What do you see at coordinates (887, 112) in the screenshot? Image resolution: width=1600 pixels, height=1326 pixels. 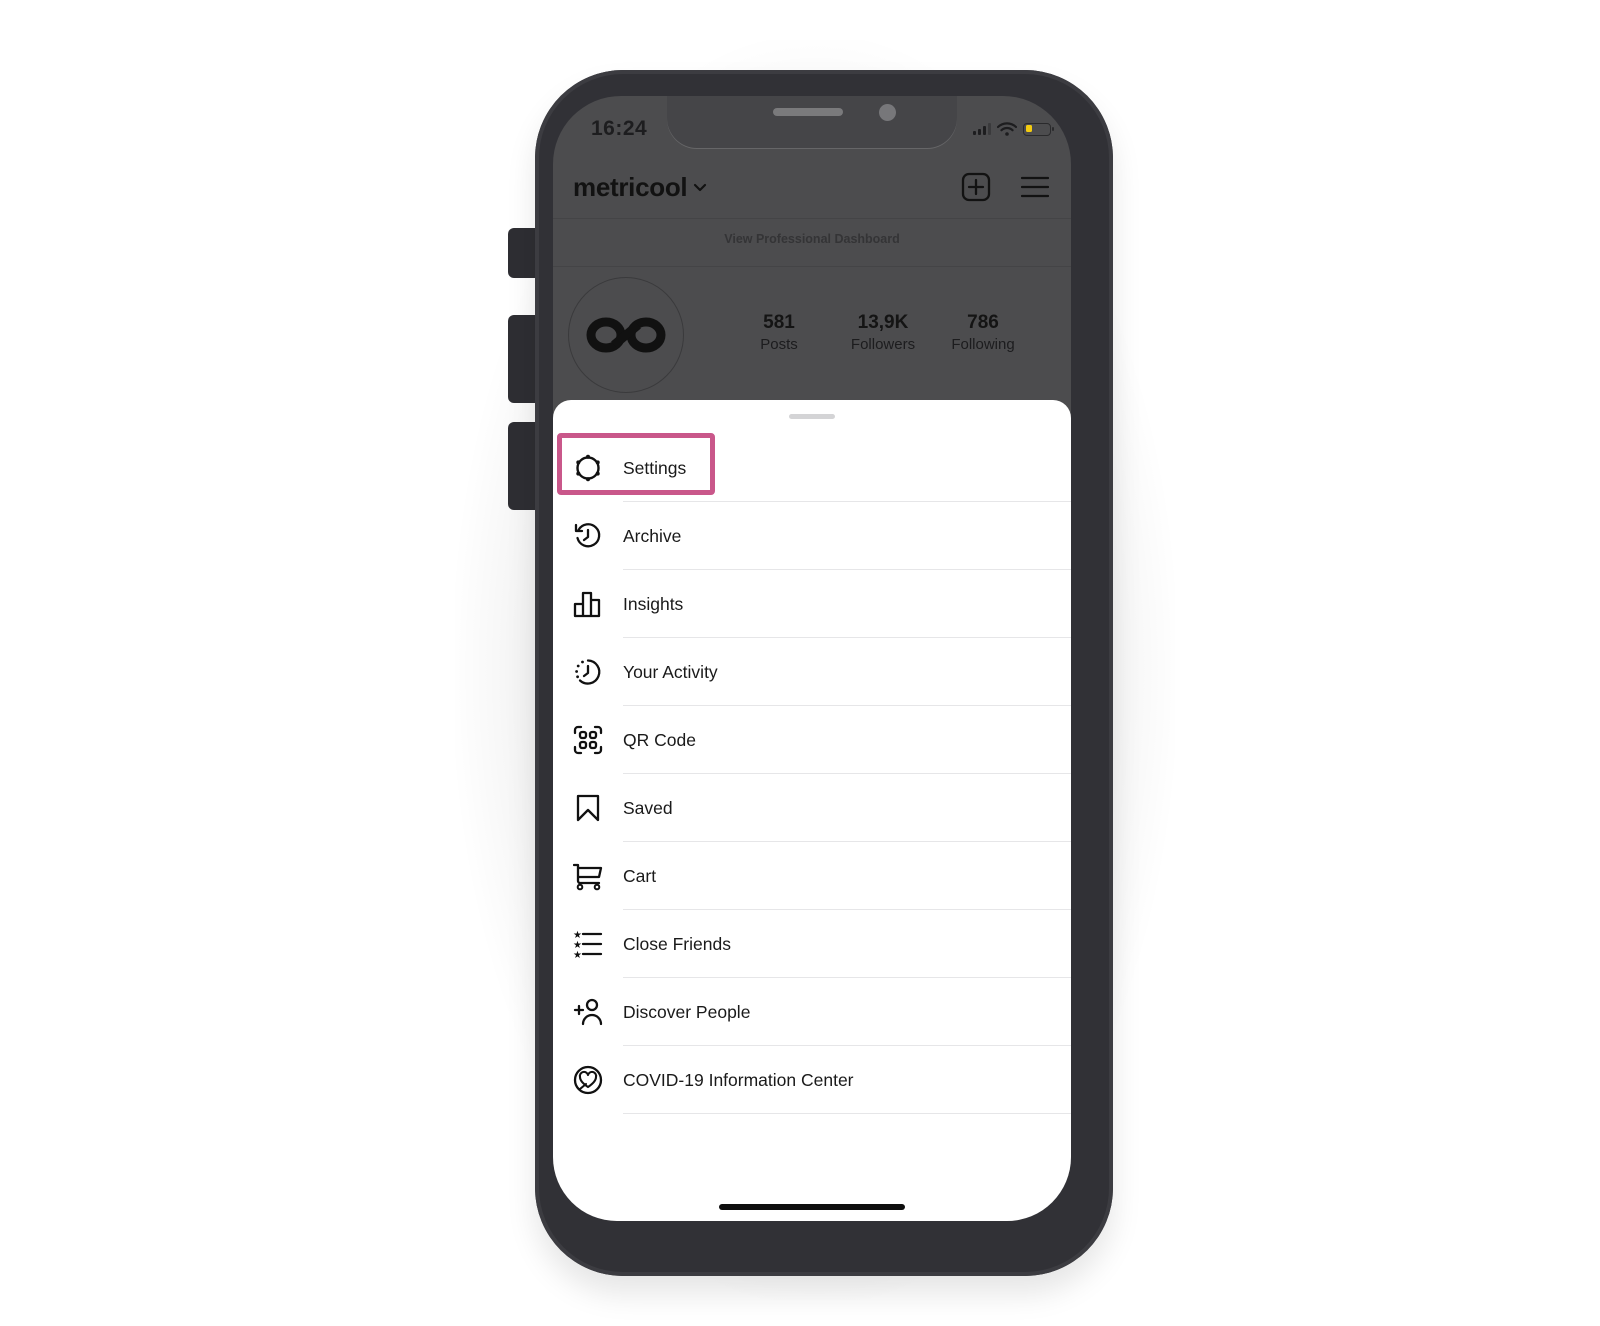 I see `front-camera` at bounding box center [887, 112].